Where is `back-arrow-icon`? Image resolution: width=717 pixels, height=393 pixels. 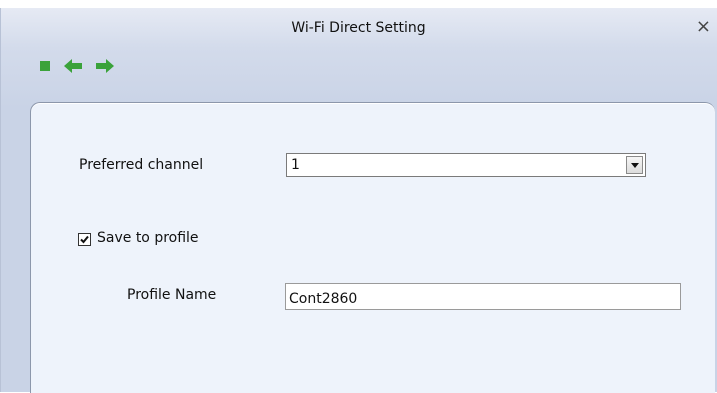
back-arrow-icon is located at coordinates (73, 66).